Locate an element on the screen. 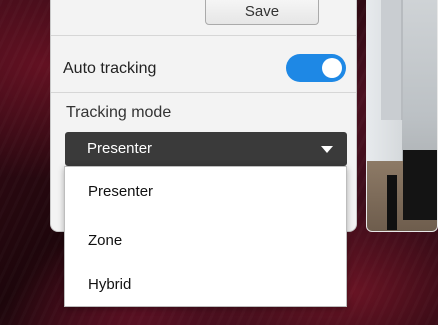 Image resolution: width=438 pixels, height=325 pixels. dropdown-option-hybrid: Hybrid is located at coordinates (109, 284).